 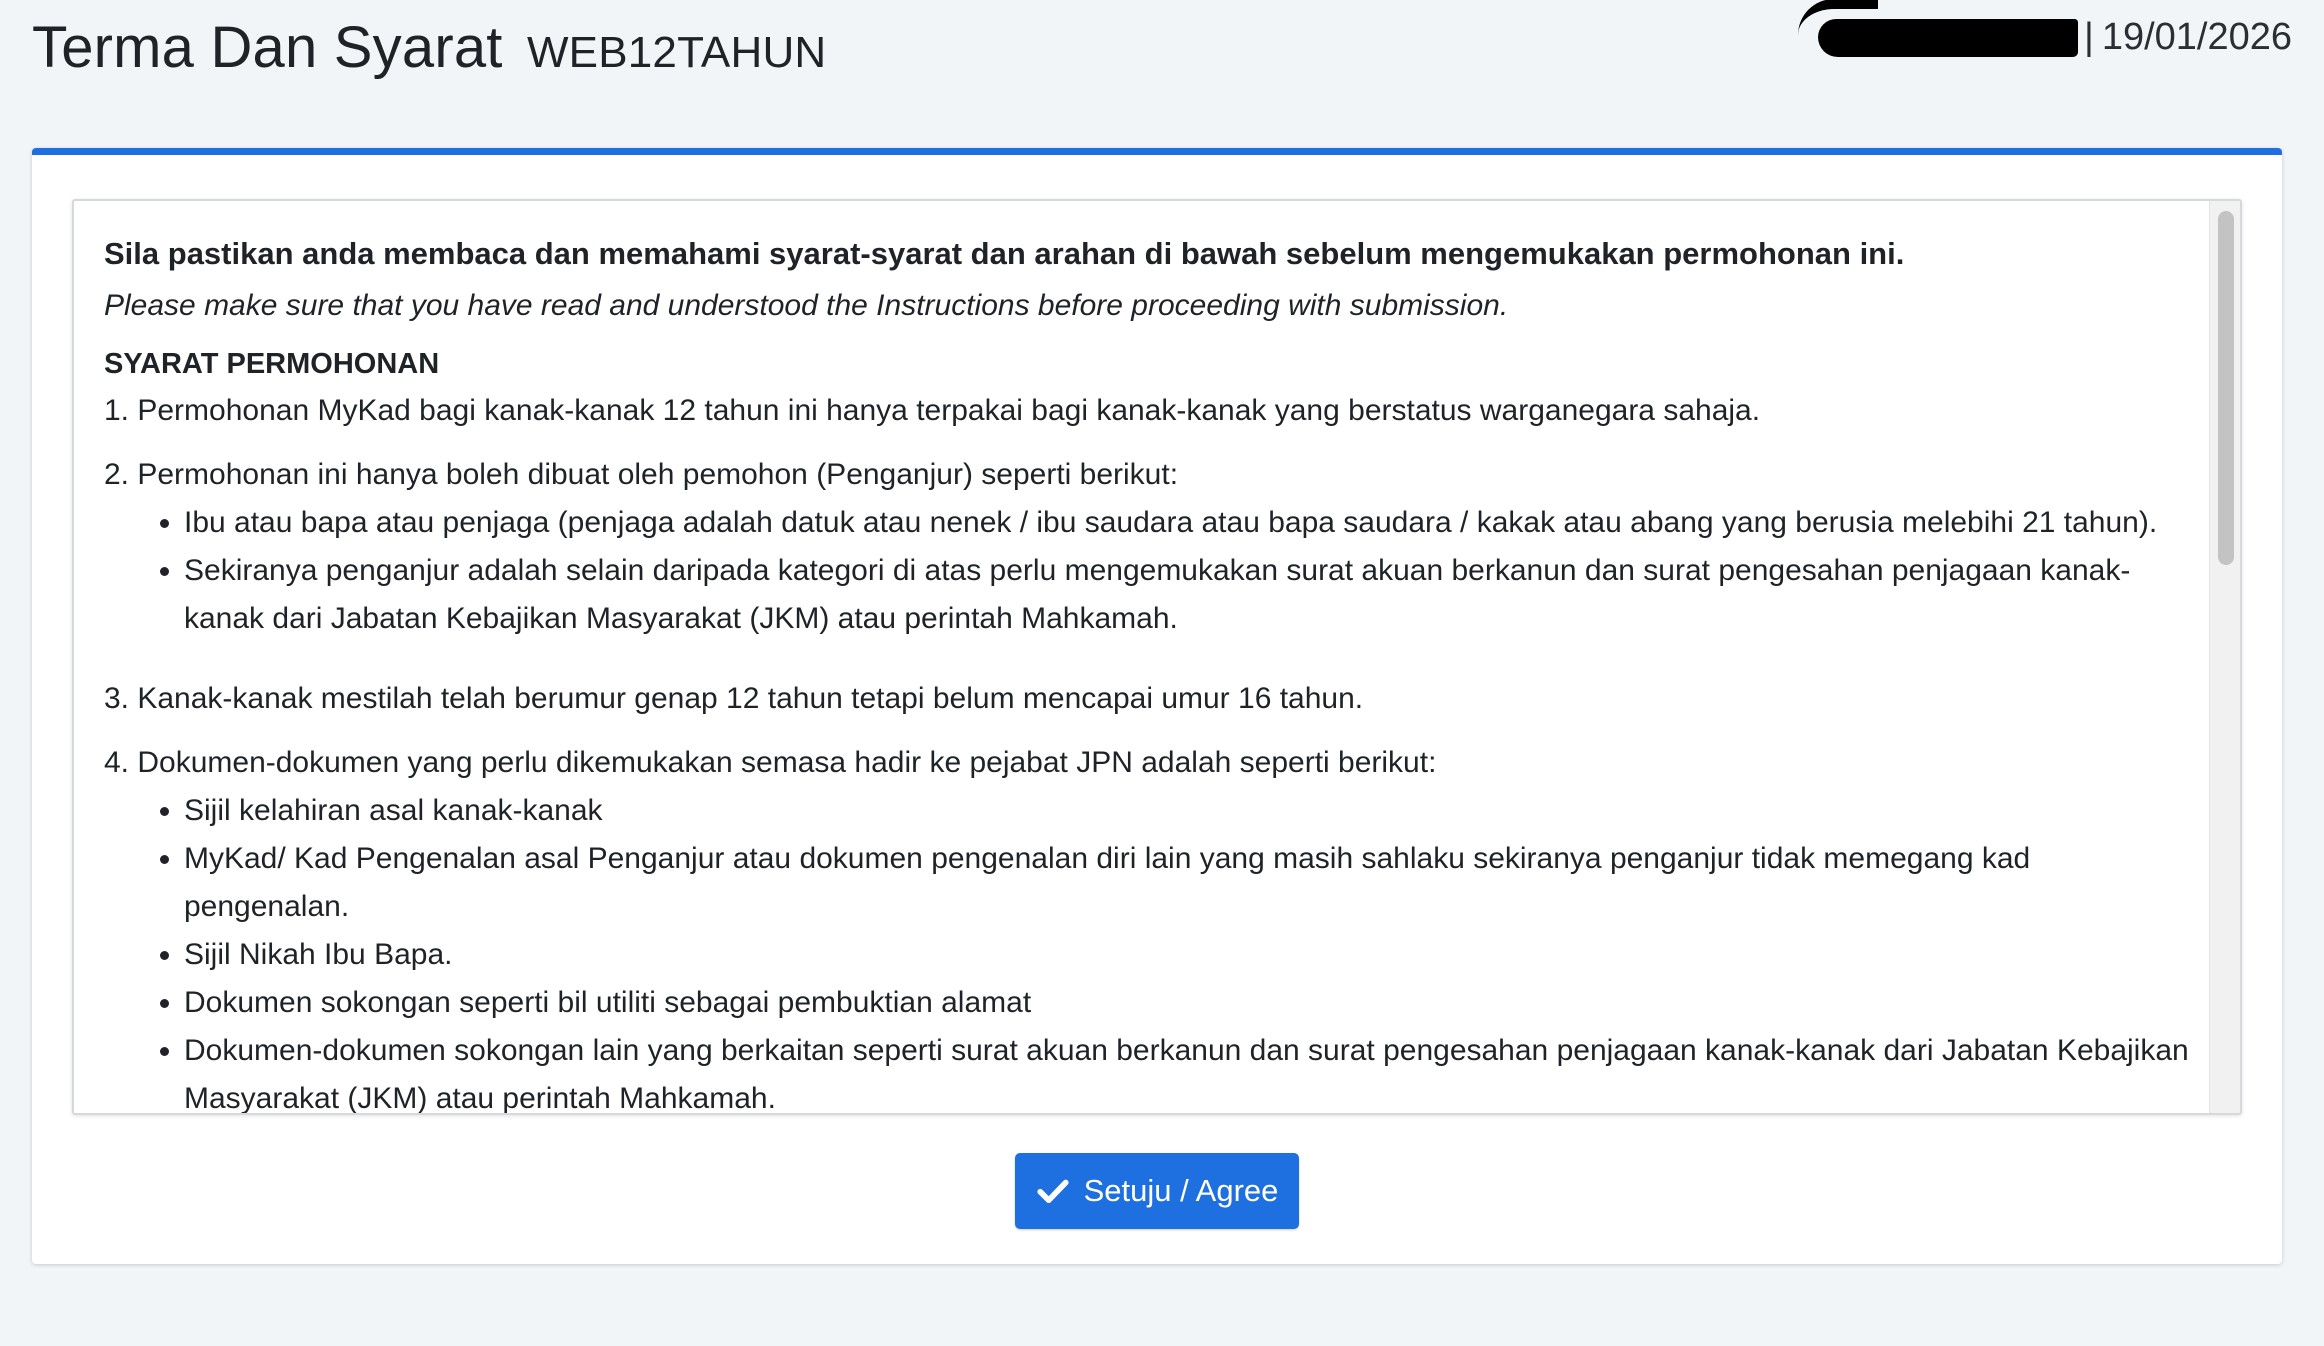 What do you see at coordinates (1181, 1190) in the screenshot?
I see `agree-button-label: Setuju / Agree` at bounding box center [1181, 1190].